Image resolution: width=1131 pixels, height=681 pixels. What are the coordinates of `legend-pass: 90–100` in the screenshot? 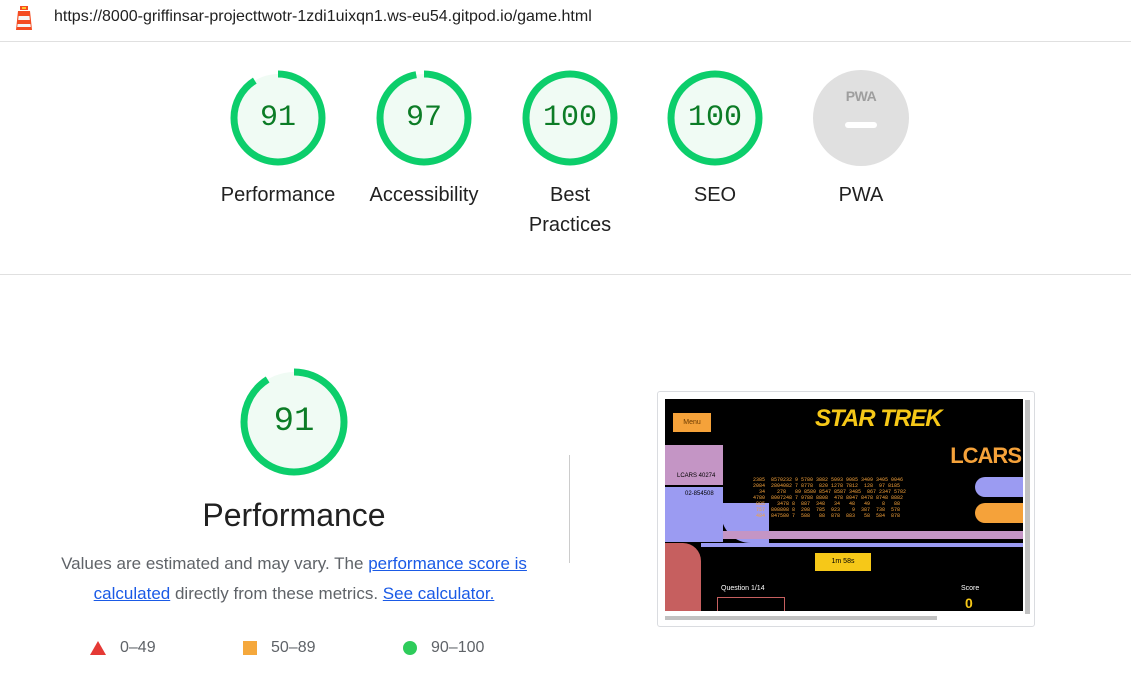 It's located at (443, 648).